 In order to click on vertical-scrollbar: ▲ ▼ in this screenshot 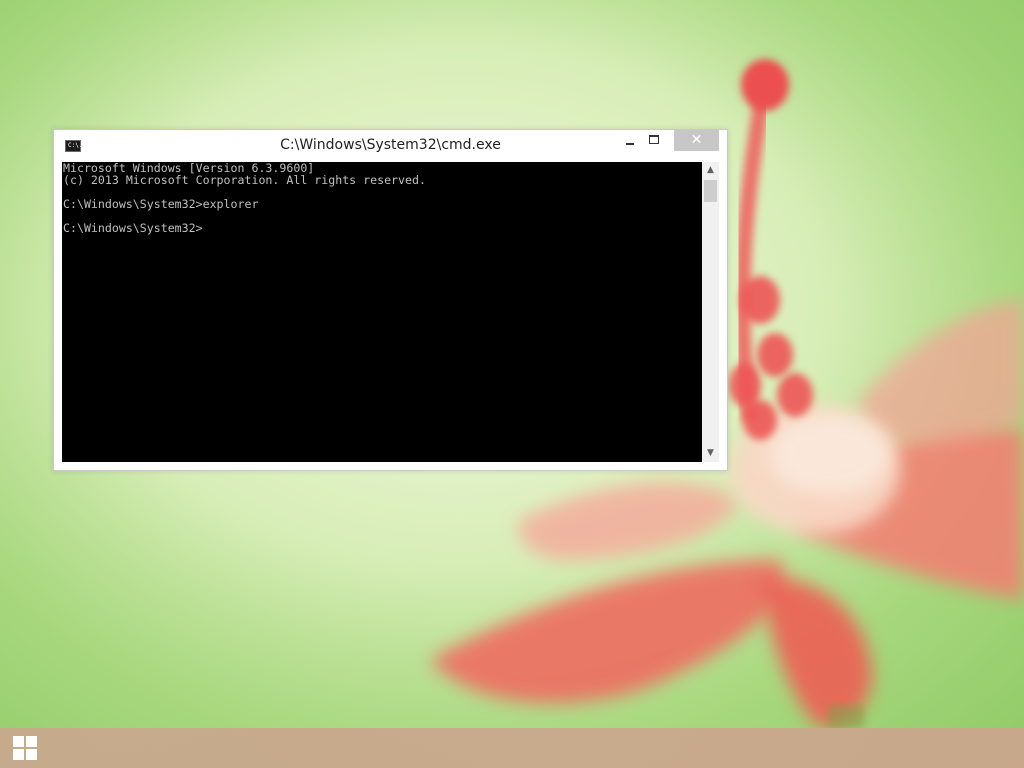, I will do `click(710, 312)`.